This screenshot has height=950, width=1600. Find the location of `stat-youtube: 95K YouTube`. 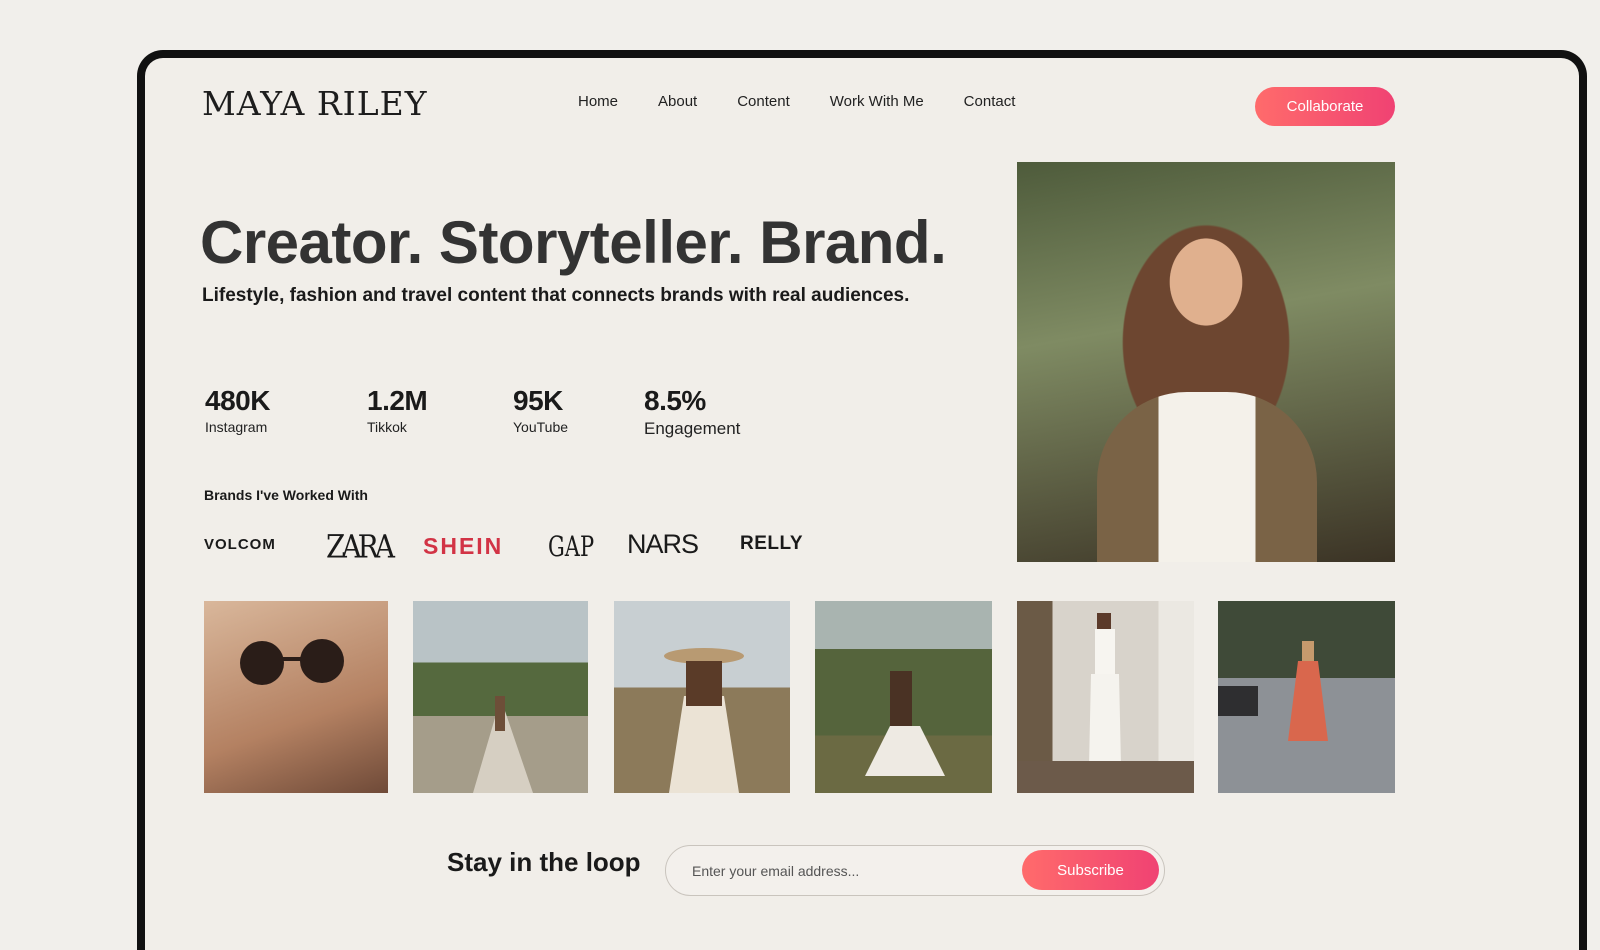

stat-youtube: 95K YouTube is located at coordinates (540, 410).